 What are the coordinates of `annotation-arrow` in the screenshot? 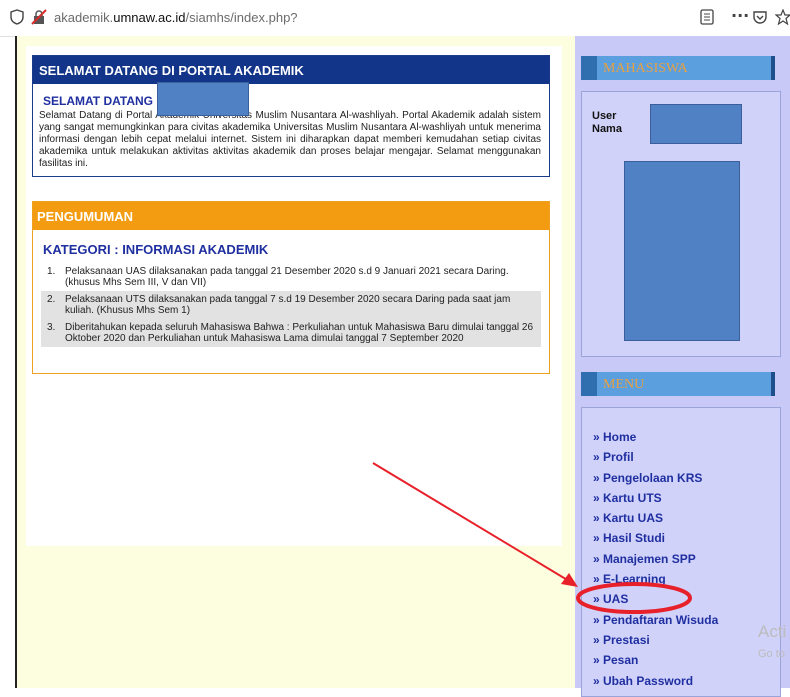 It's located at (473, 523).